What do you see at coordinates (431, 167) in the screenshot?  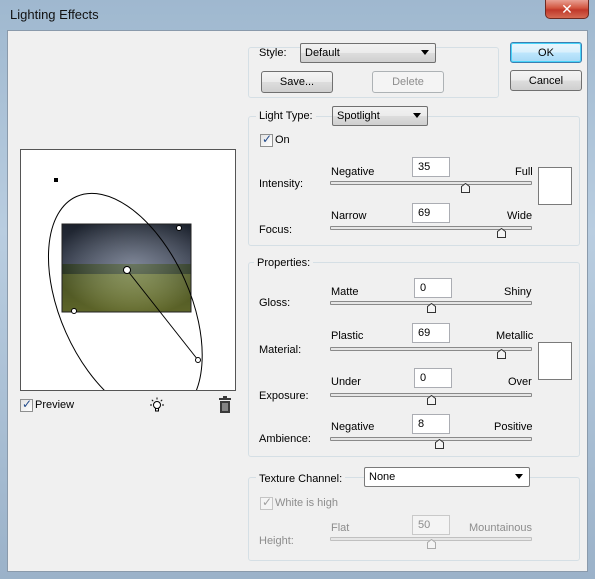 I see `intensity-input: 35` at bounding box center [431, 167].